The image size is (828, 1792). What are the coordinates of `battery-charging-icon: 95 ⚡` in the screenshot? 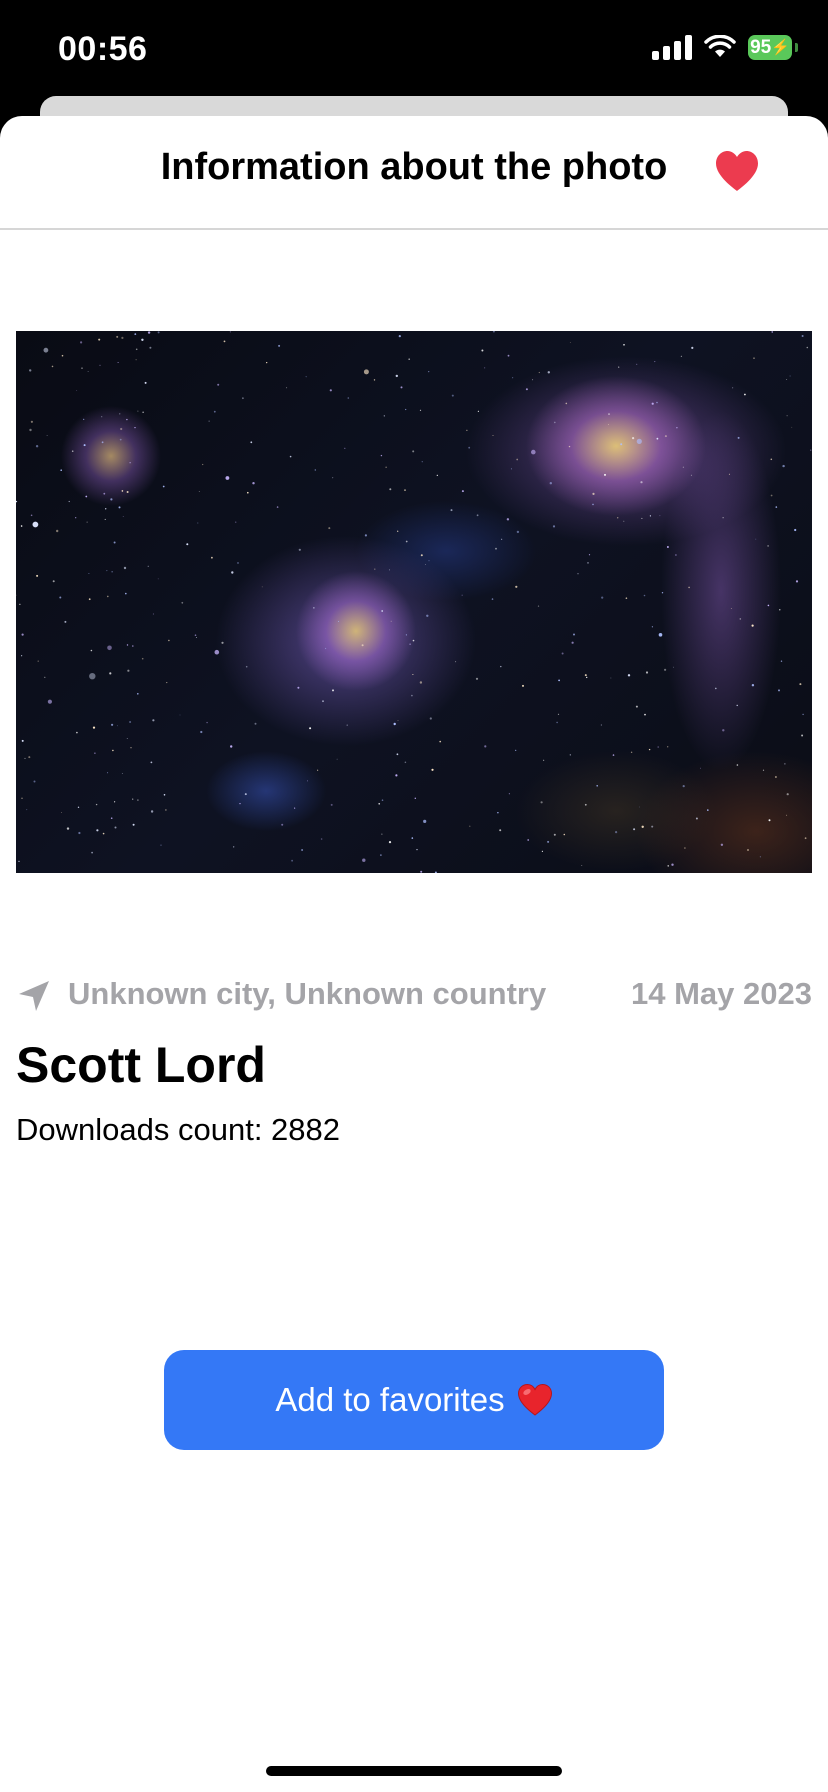 It's located at (773, 47).